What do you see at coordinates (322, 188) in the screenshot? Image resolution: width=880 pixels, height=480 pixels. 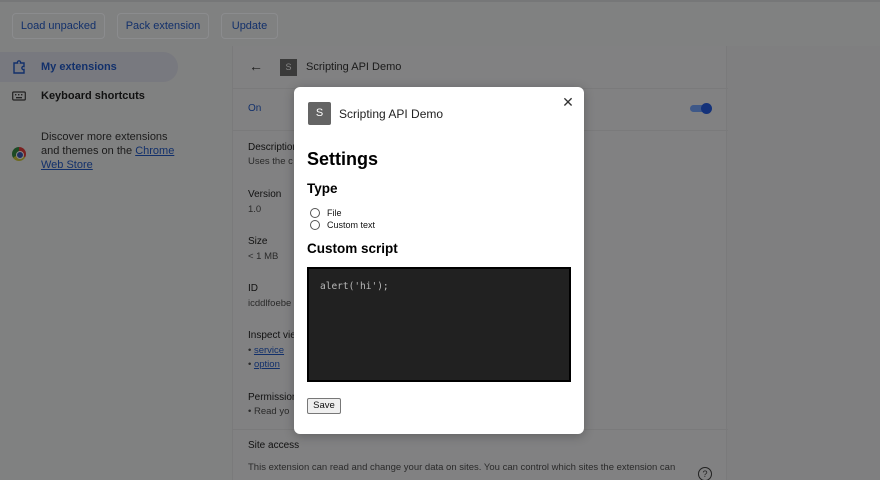 I see `type-heading: Type` at bounding box center [322, 188].